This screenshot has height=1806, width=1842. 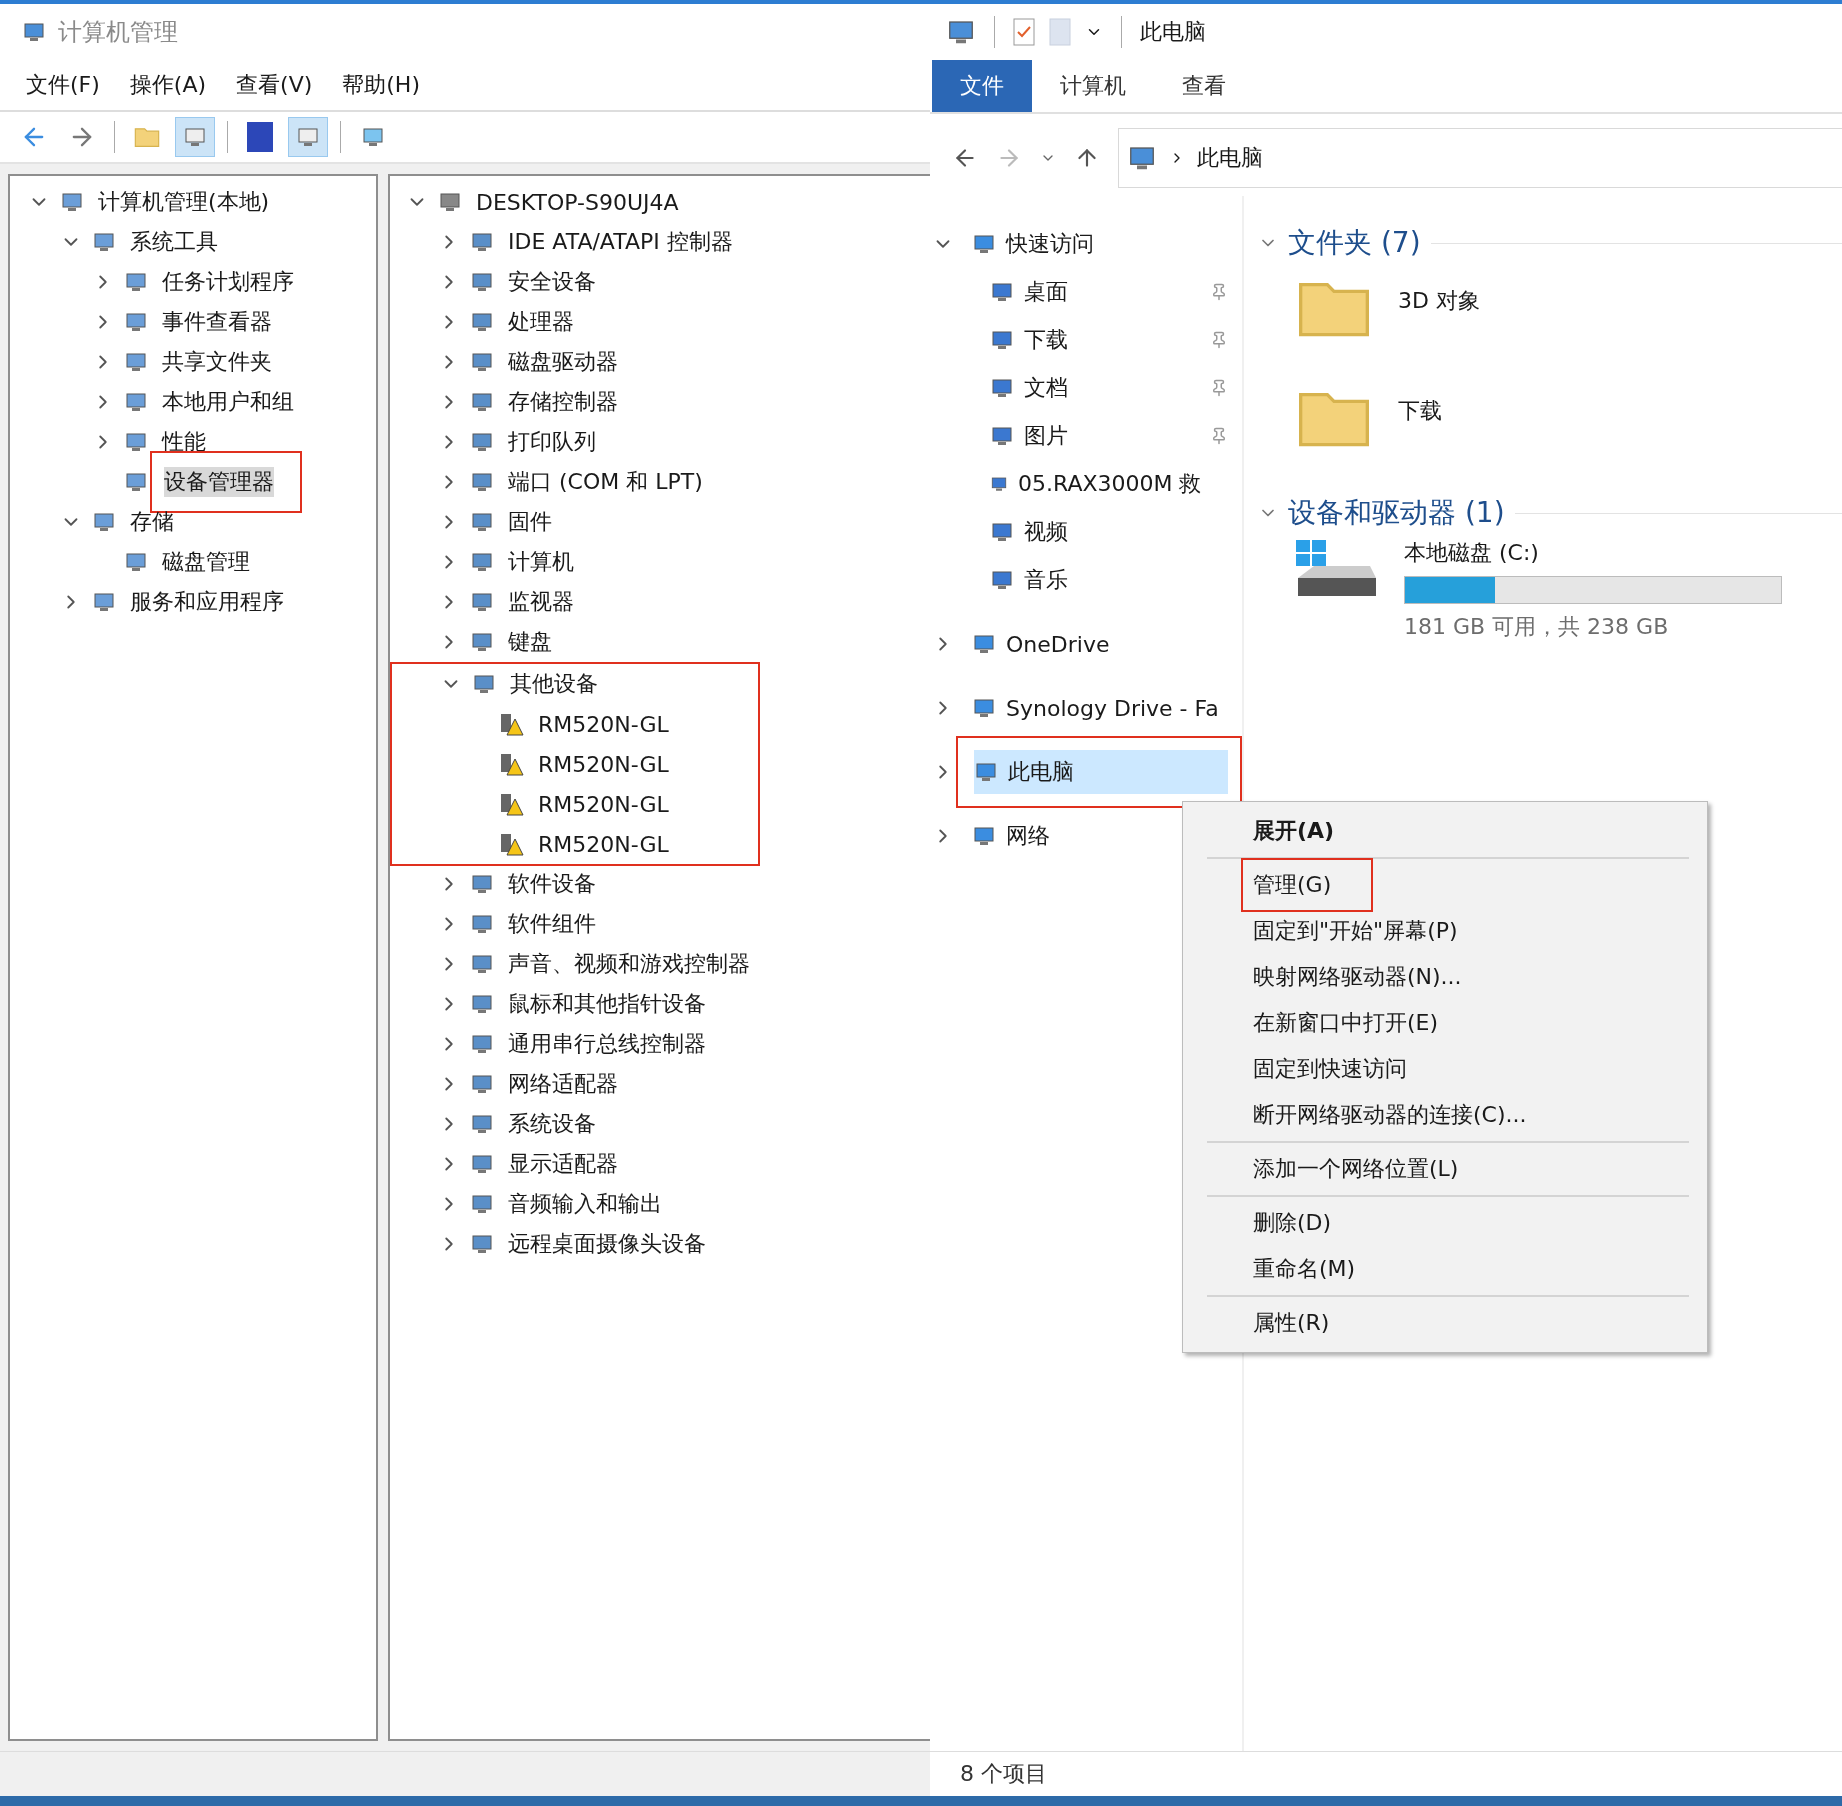 I want to click on nav-item: 文档, so click(x=1109, y=388).